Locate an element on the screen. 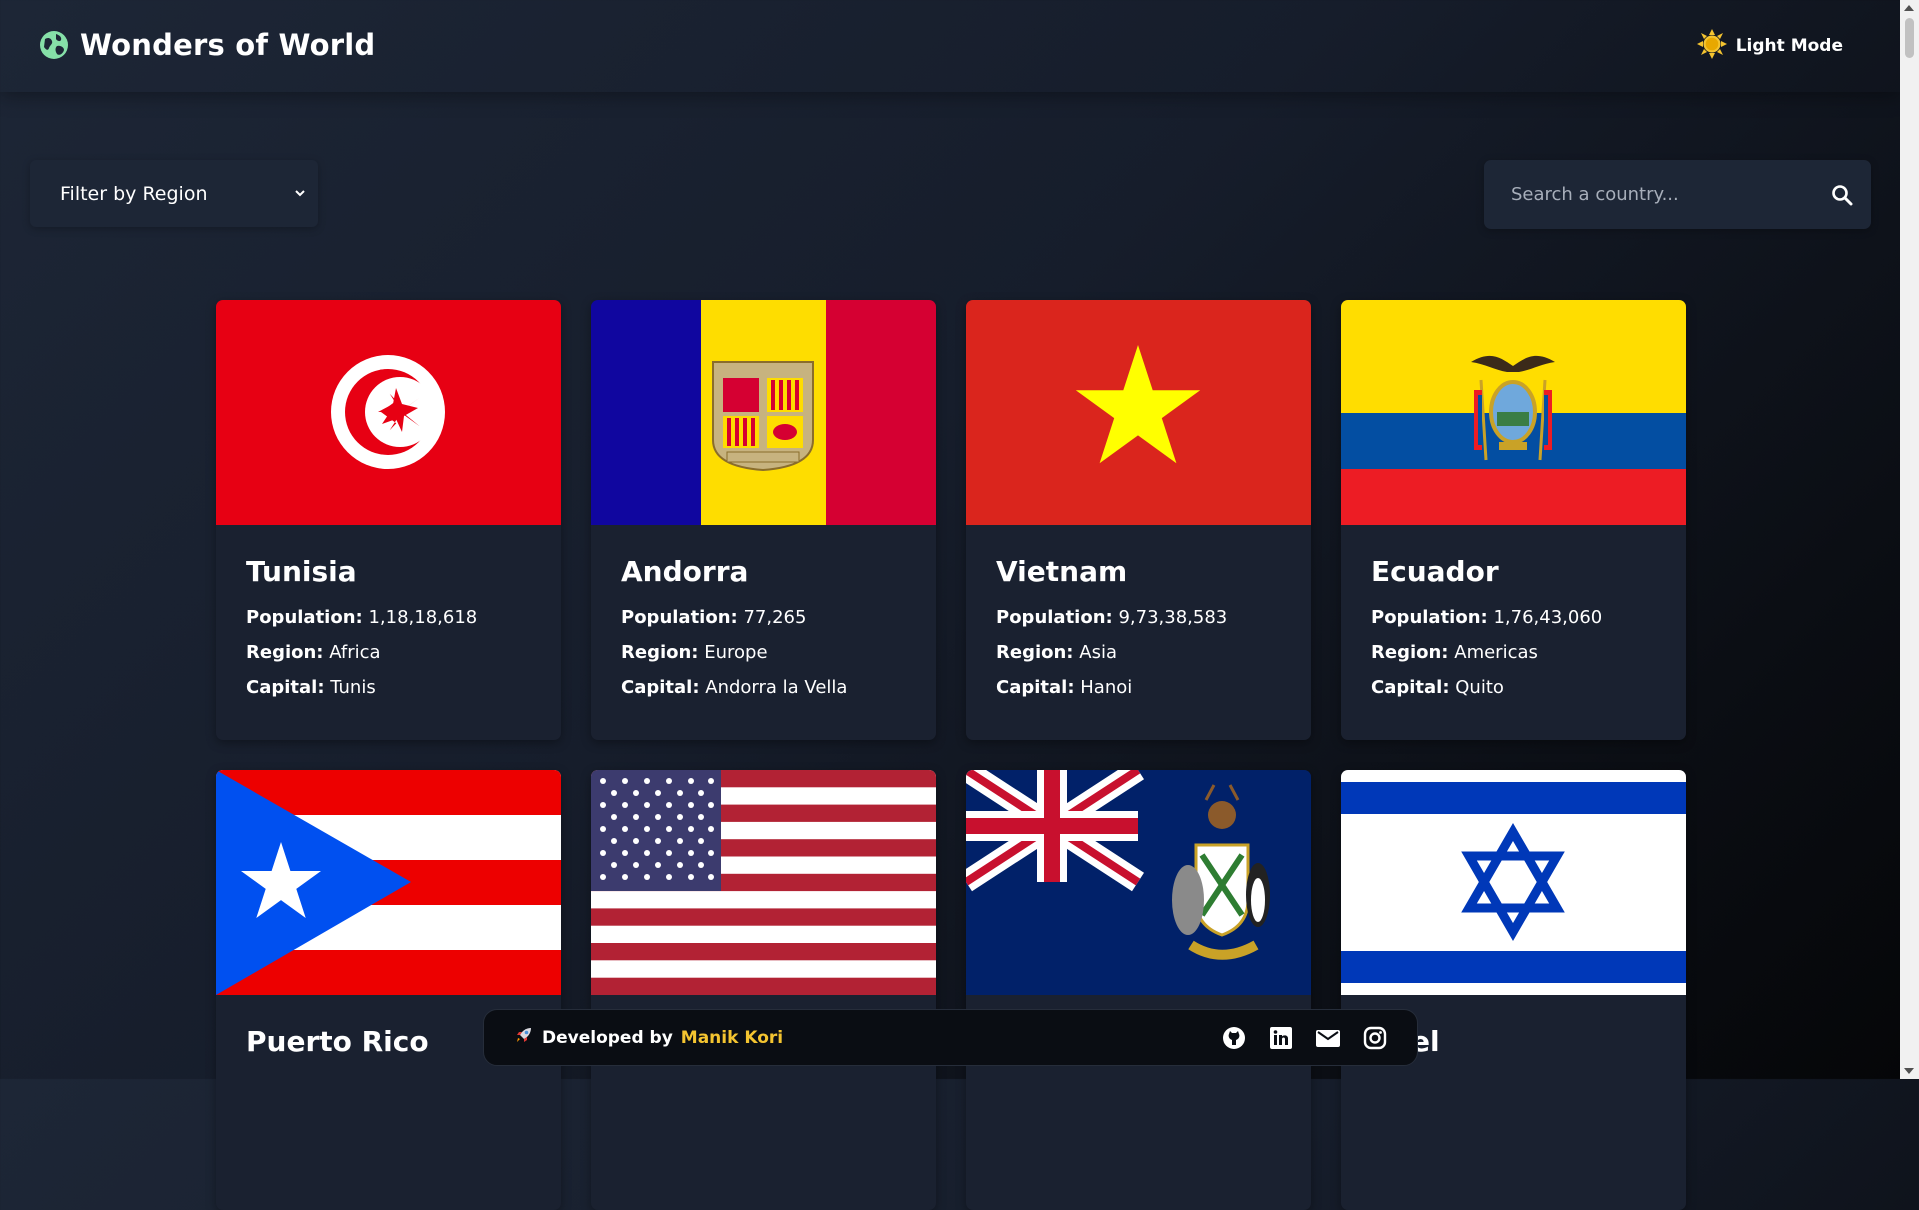  country-card: Puerto Rico is located at coordinates (388, 990).